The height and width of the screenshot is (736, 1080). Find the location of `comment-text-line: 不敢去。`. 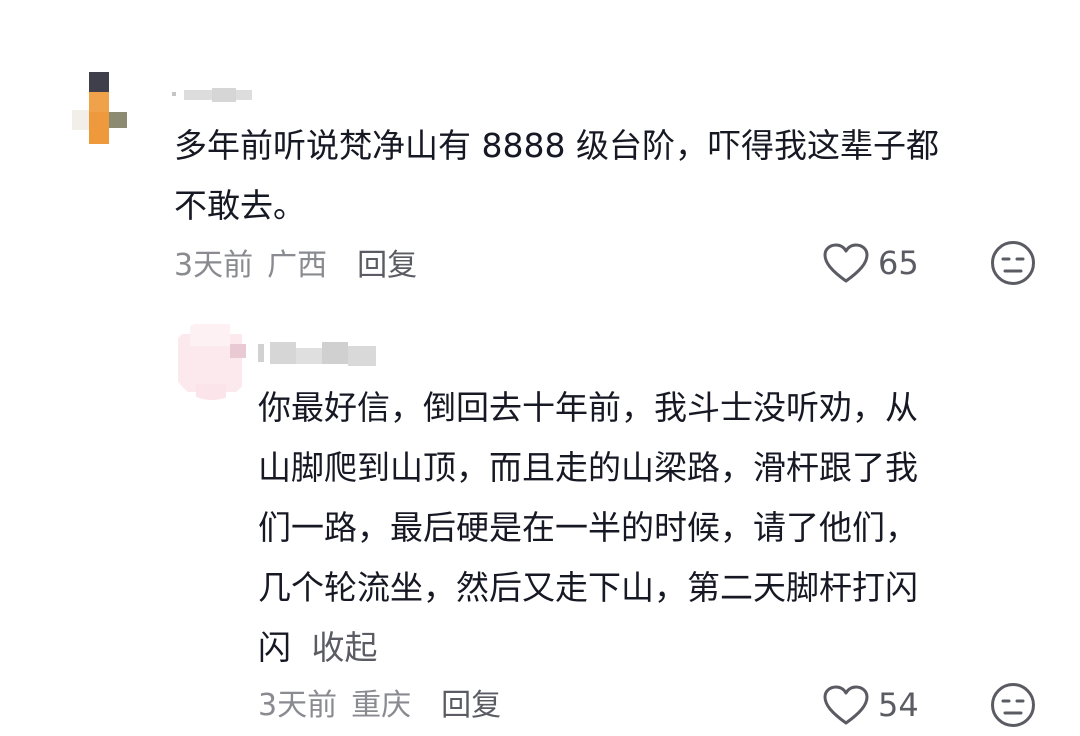

comment-text-line: 不敢去。 is located at coordinates (240, 205).